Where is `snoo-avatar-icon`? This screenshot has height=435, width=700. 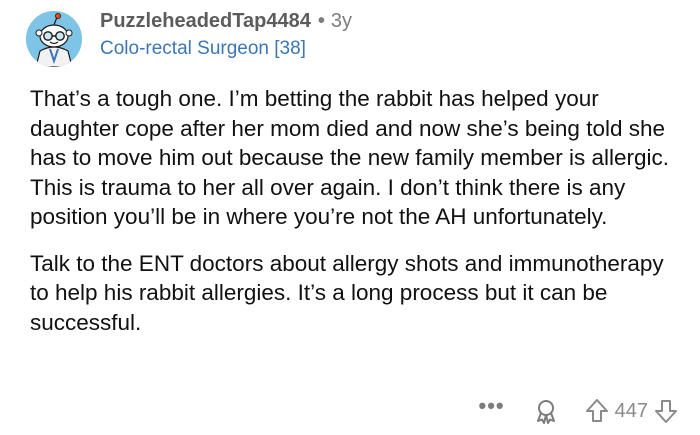 snoo-avatar-icon is located at coordinates (54, 39).